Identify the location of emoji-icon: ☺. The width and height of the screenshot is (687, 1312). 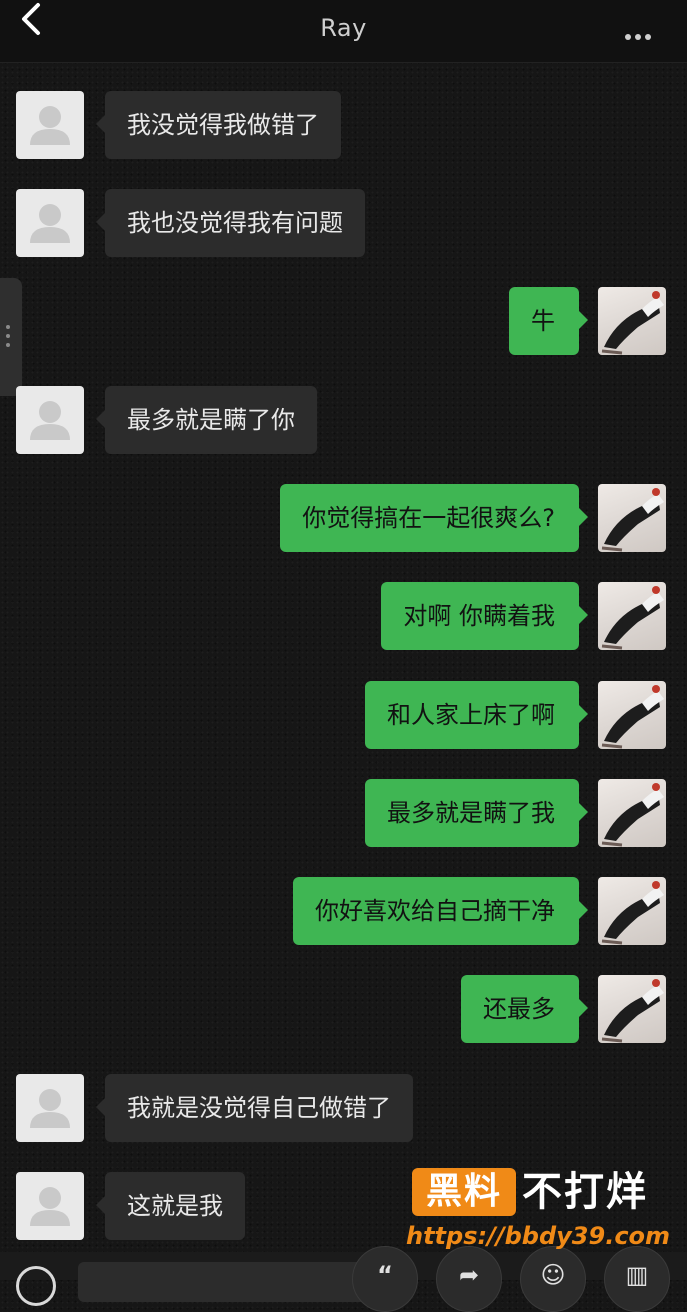
(553, 1275).